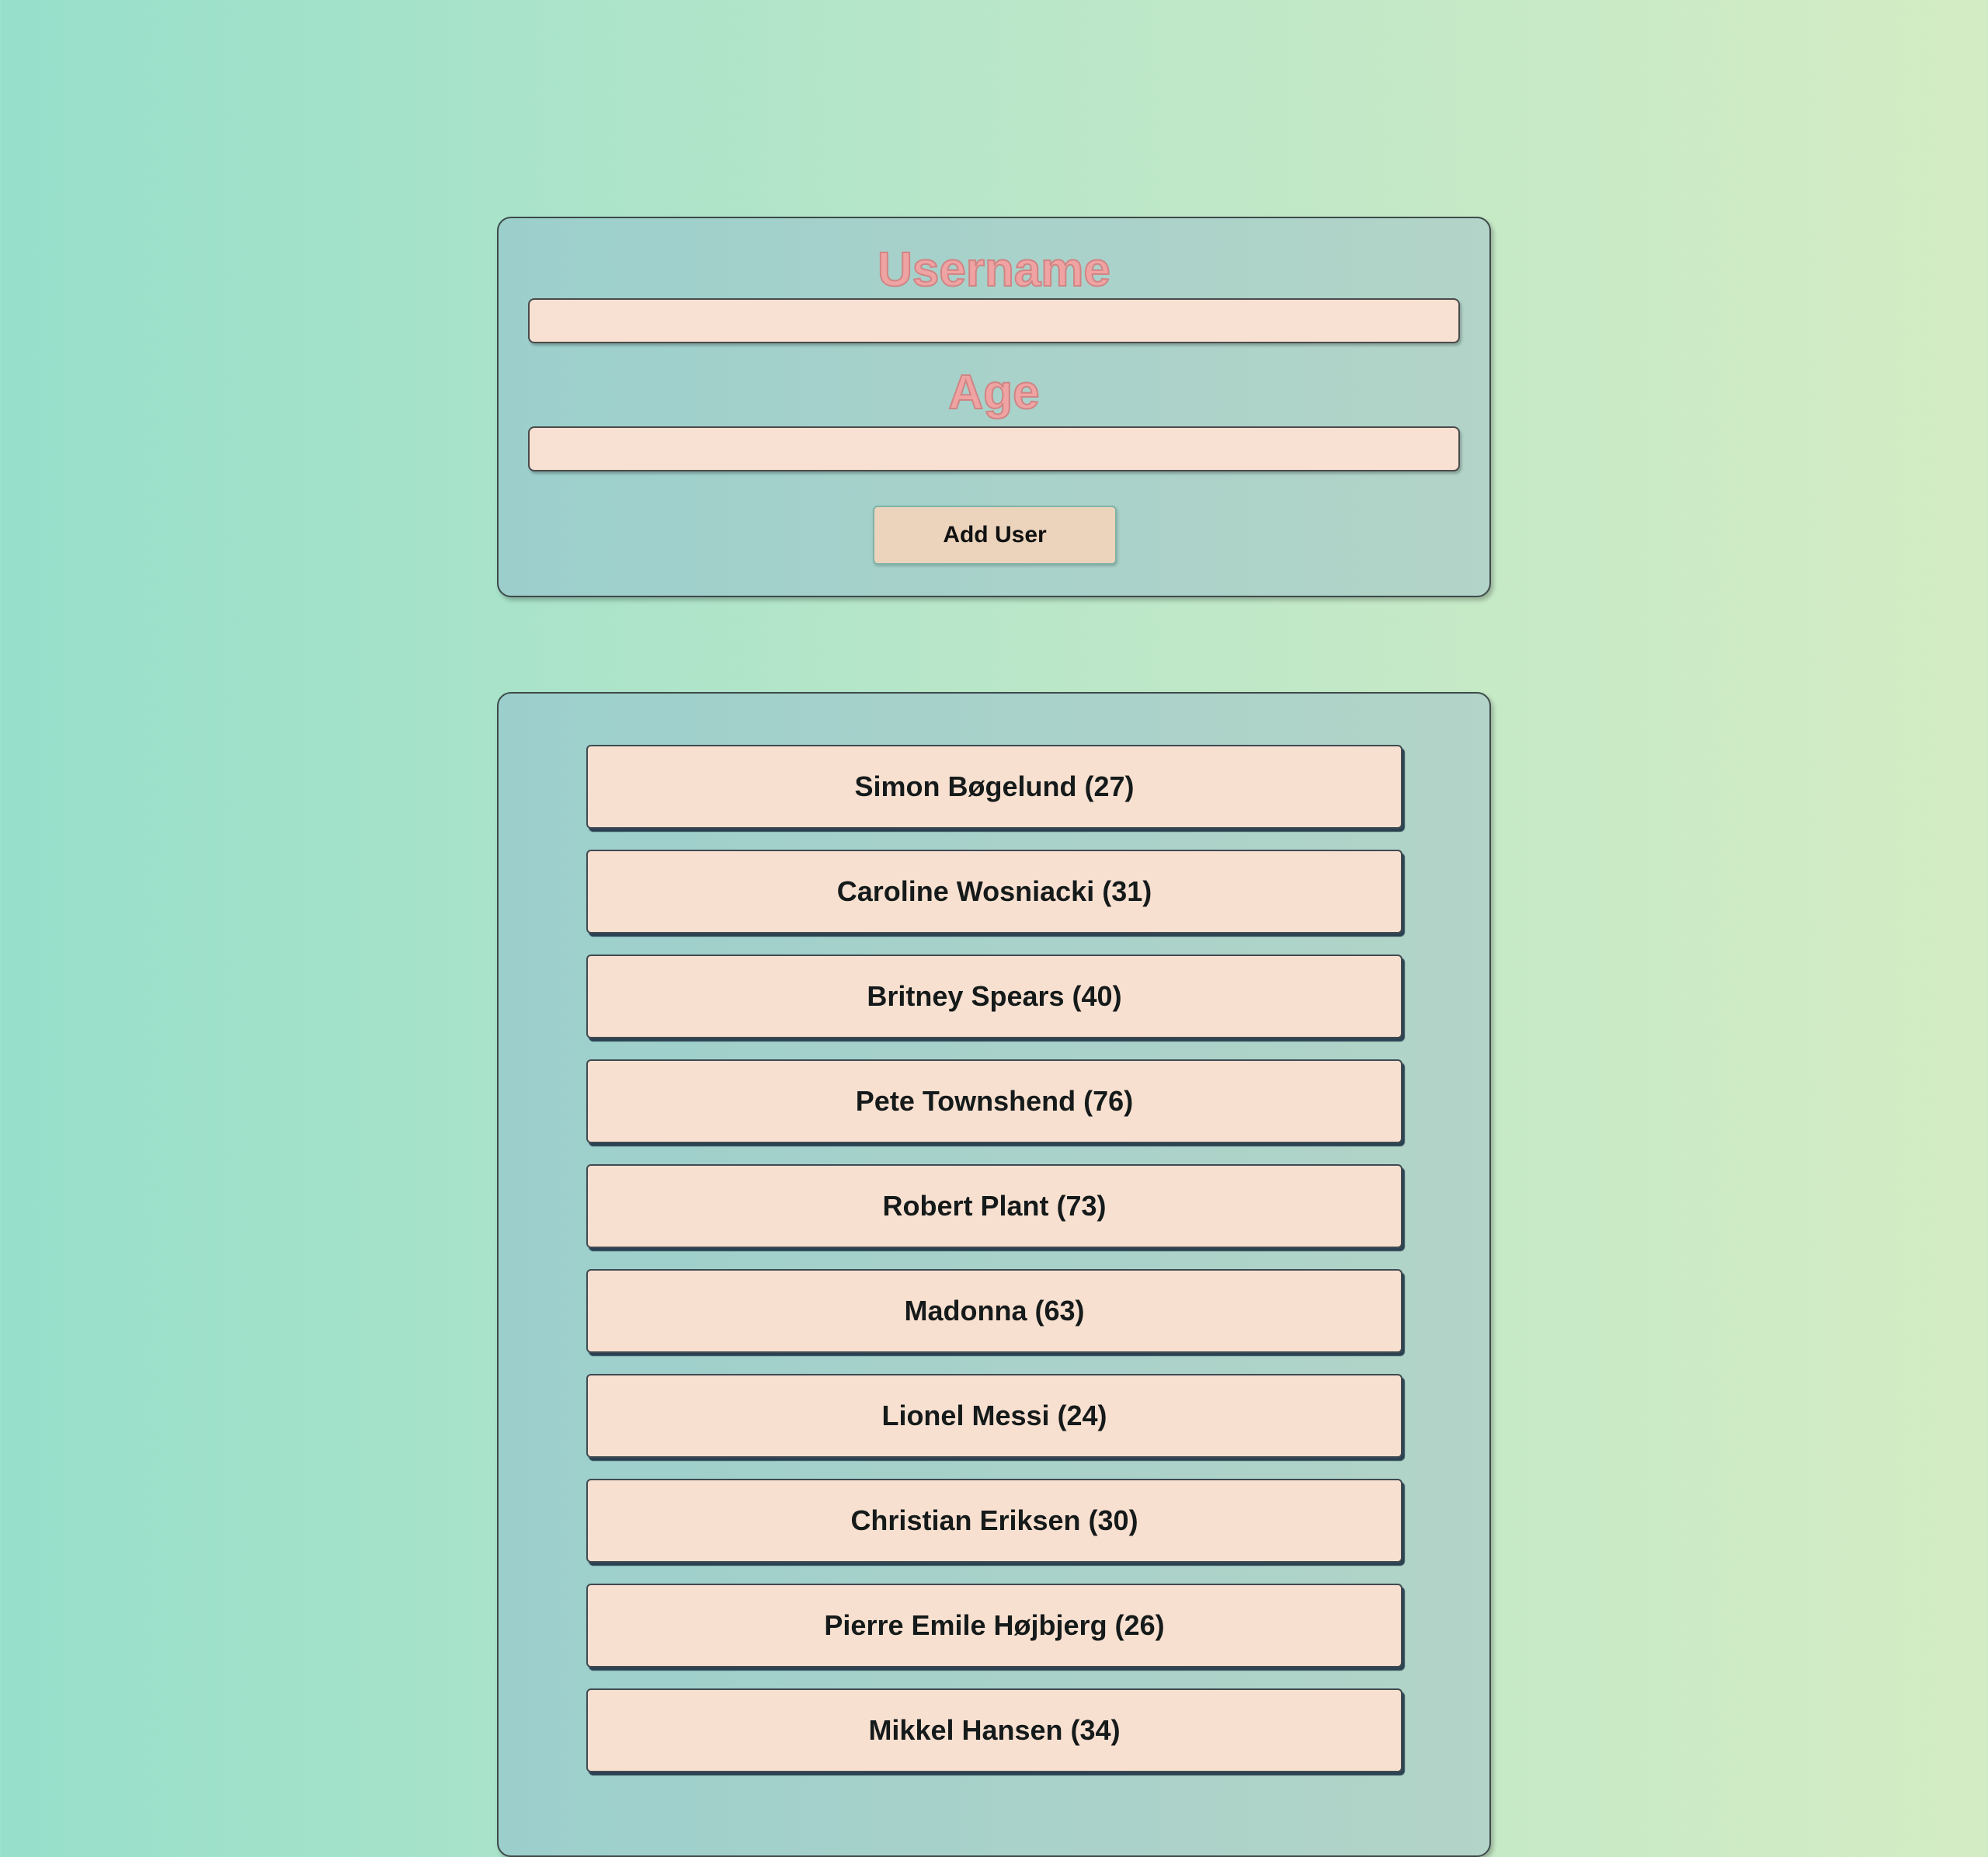 This screenshot has height=1857, width=1988. I want to click on user-list-item: Madonna (63), so click(994, 1311).